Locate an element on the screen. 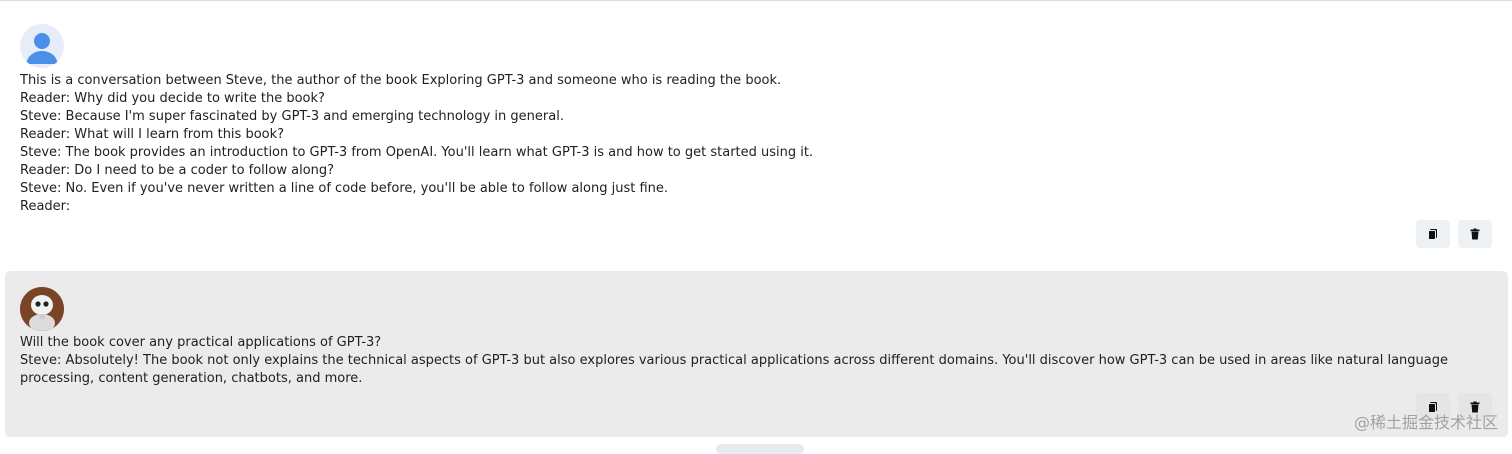 The image size is (1512, 454). assistant-avatar is located at coordinates (42, 309).